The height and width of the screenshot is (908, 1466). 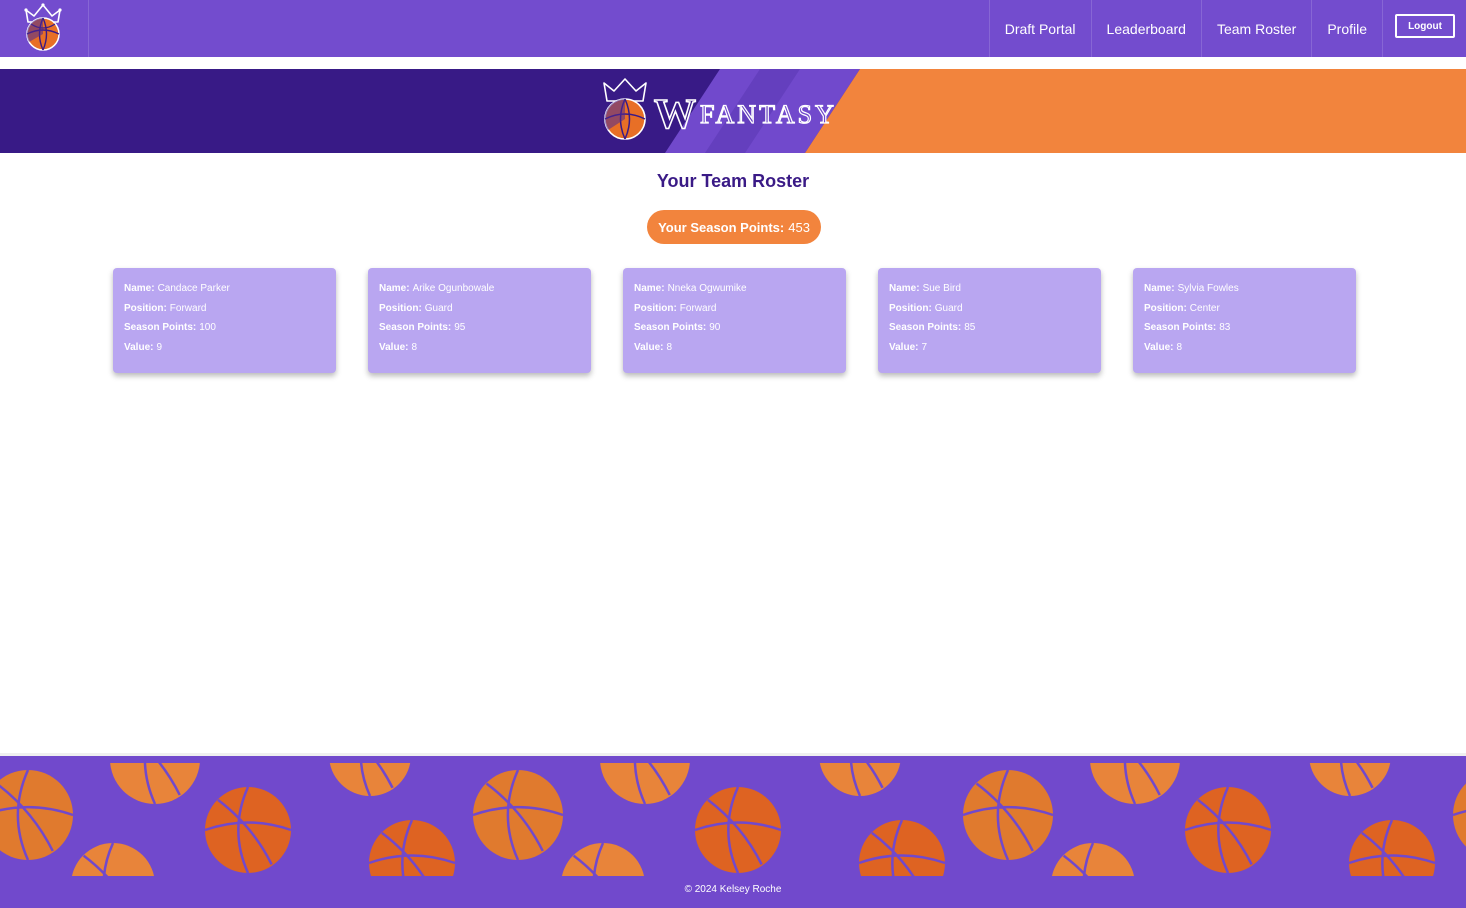 What do you see at coordinates (1425, 26) in the screenshot?
I see `logout-button: Logout` at bounding box center [1425, 26].